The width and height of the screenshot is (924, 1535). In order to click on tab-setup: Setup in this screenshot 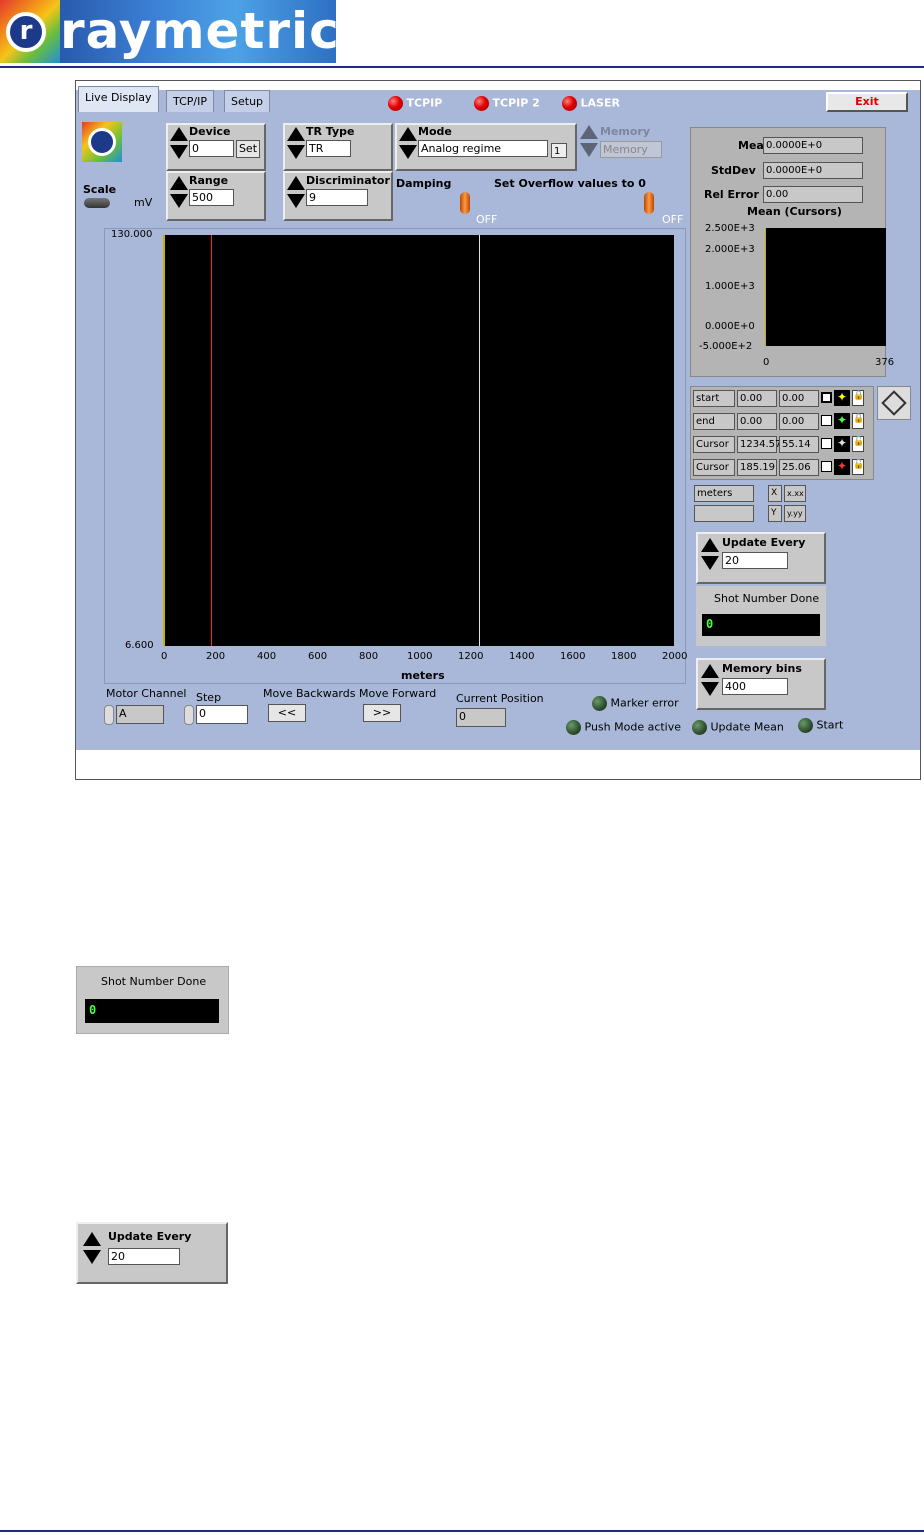, I will do `click(247, 101)`.